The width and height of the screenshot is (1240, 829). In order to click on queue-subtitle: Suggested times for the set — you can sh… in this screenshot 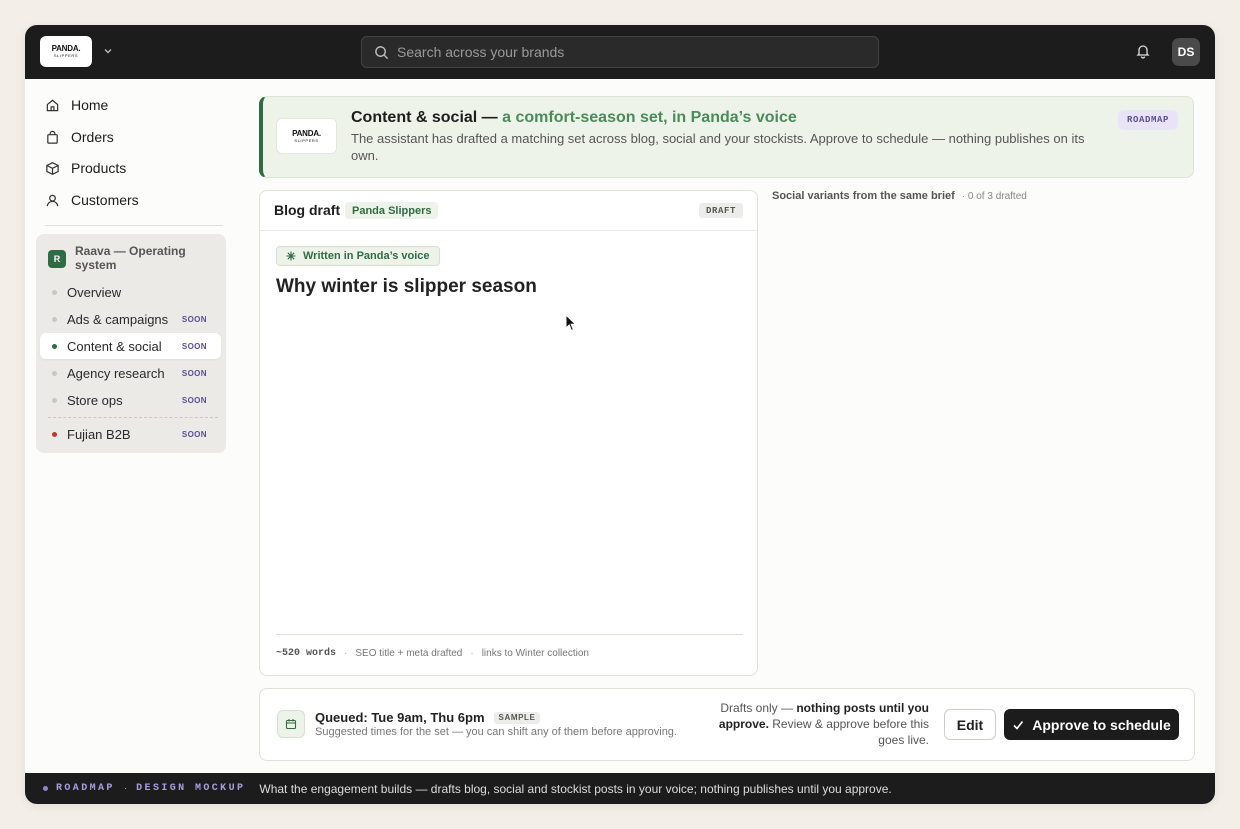, I will do `click(496, 732)`.